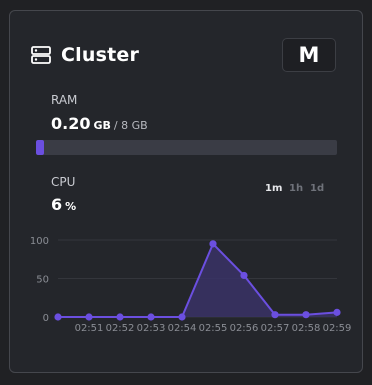 Image resolution: width=372 pixels, height=385 pixels. Describe the element at coordinates (42, 280) in the screenshot. I see `y-tick-label: 50` at that location.